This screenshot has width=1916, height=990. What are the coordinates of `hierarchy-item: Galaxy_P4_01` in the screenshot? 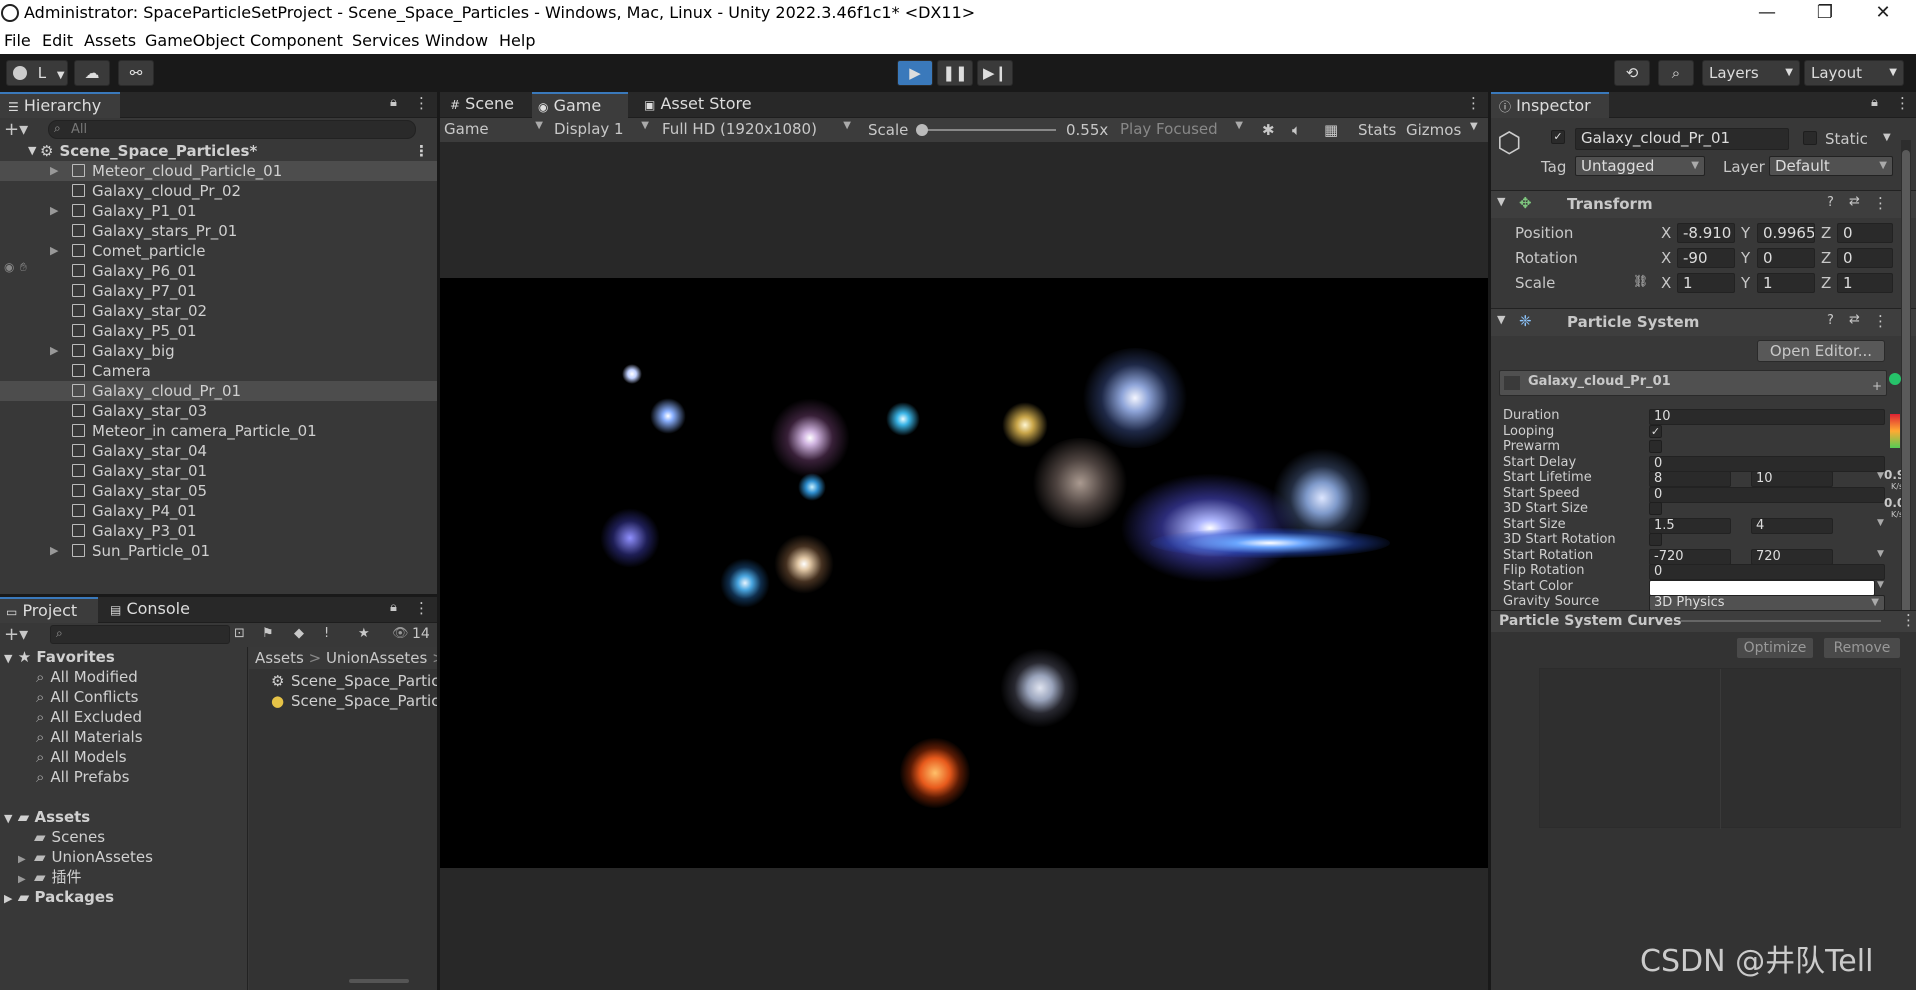 It's located at (218, 511).